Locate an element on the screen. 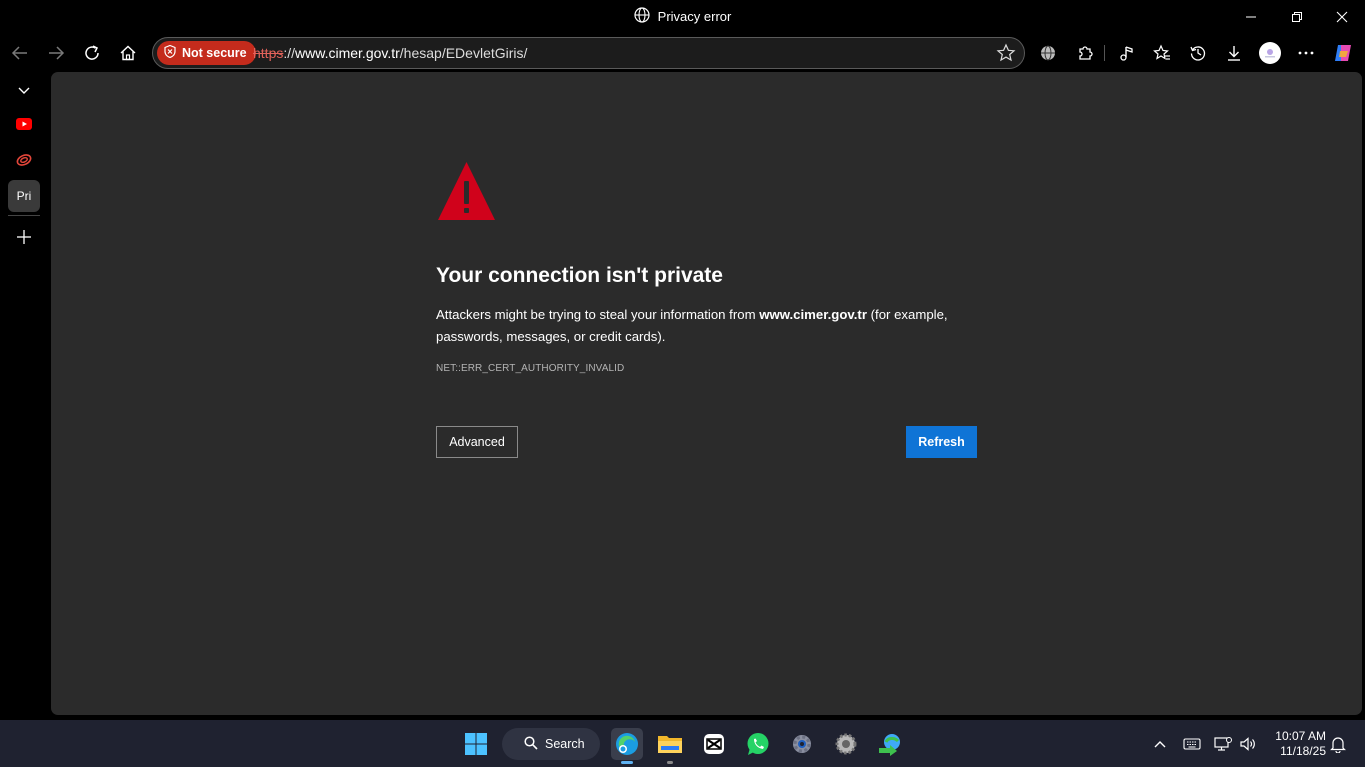 The width and height of the screenshot is (1365, 767). keyboard-icon is located at coordinates (1192, 744).